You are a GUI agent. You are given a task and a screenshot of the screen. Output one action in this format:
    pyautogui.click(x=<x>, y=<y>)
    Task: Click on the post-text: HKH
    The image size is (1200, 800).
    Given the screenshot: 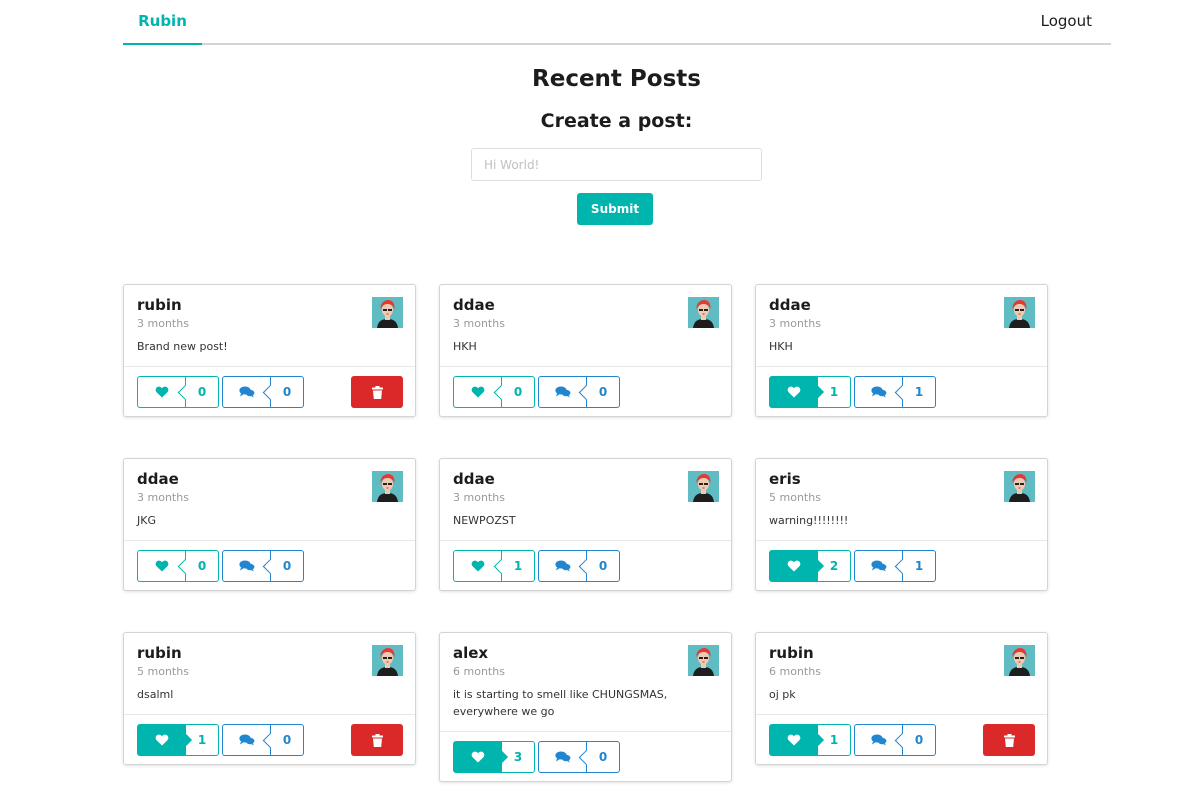 What is the action you would take?
    pyautogui.click(x=781, y=346)
    